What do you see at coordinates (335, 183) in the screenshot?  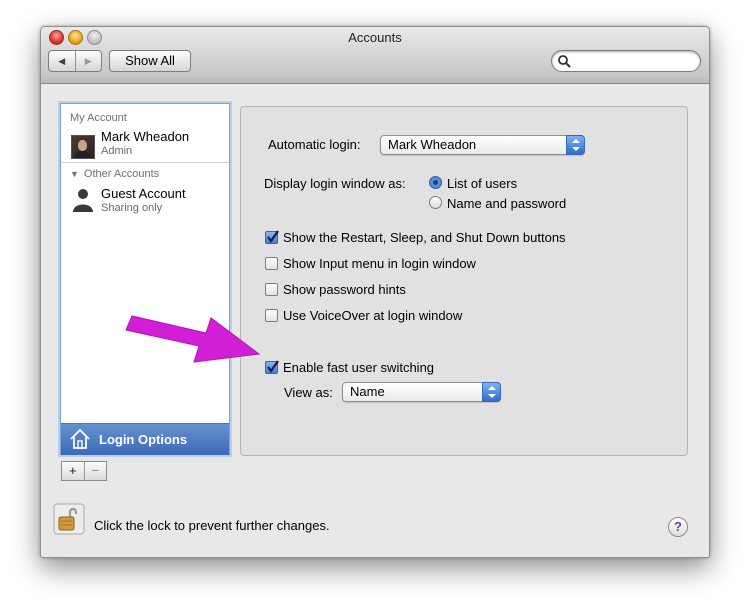 I see `display-login-window-label: Display login window as:` at bounding box center [335, 183].